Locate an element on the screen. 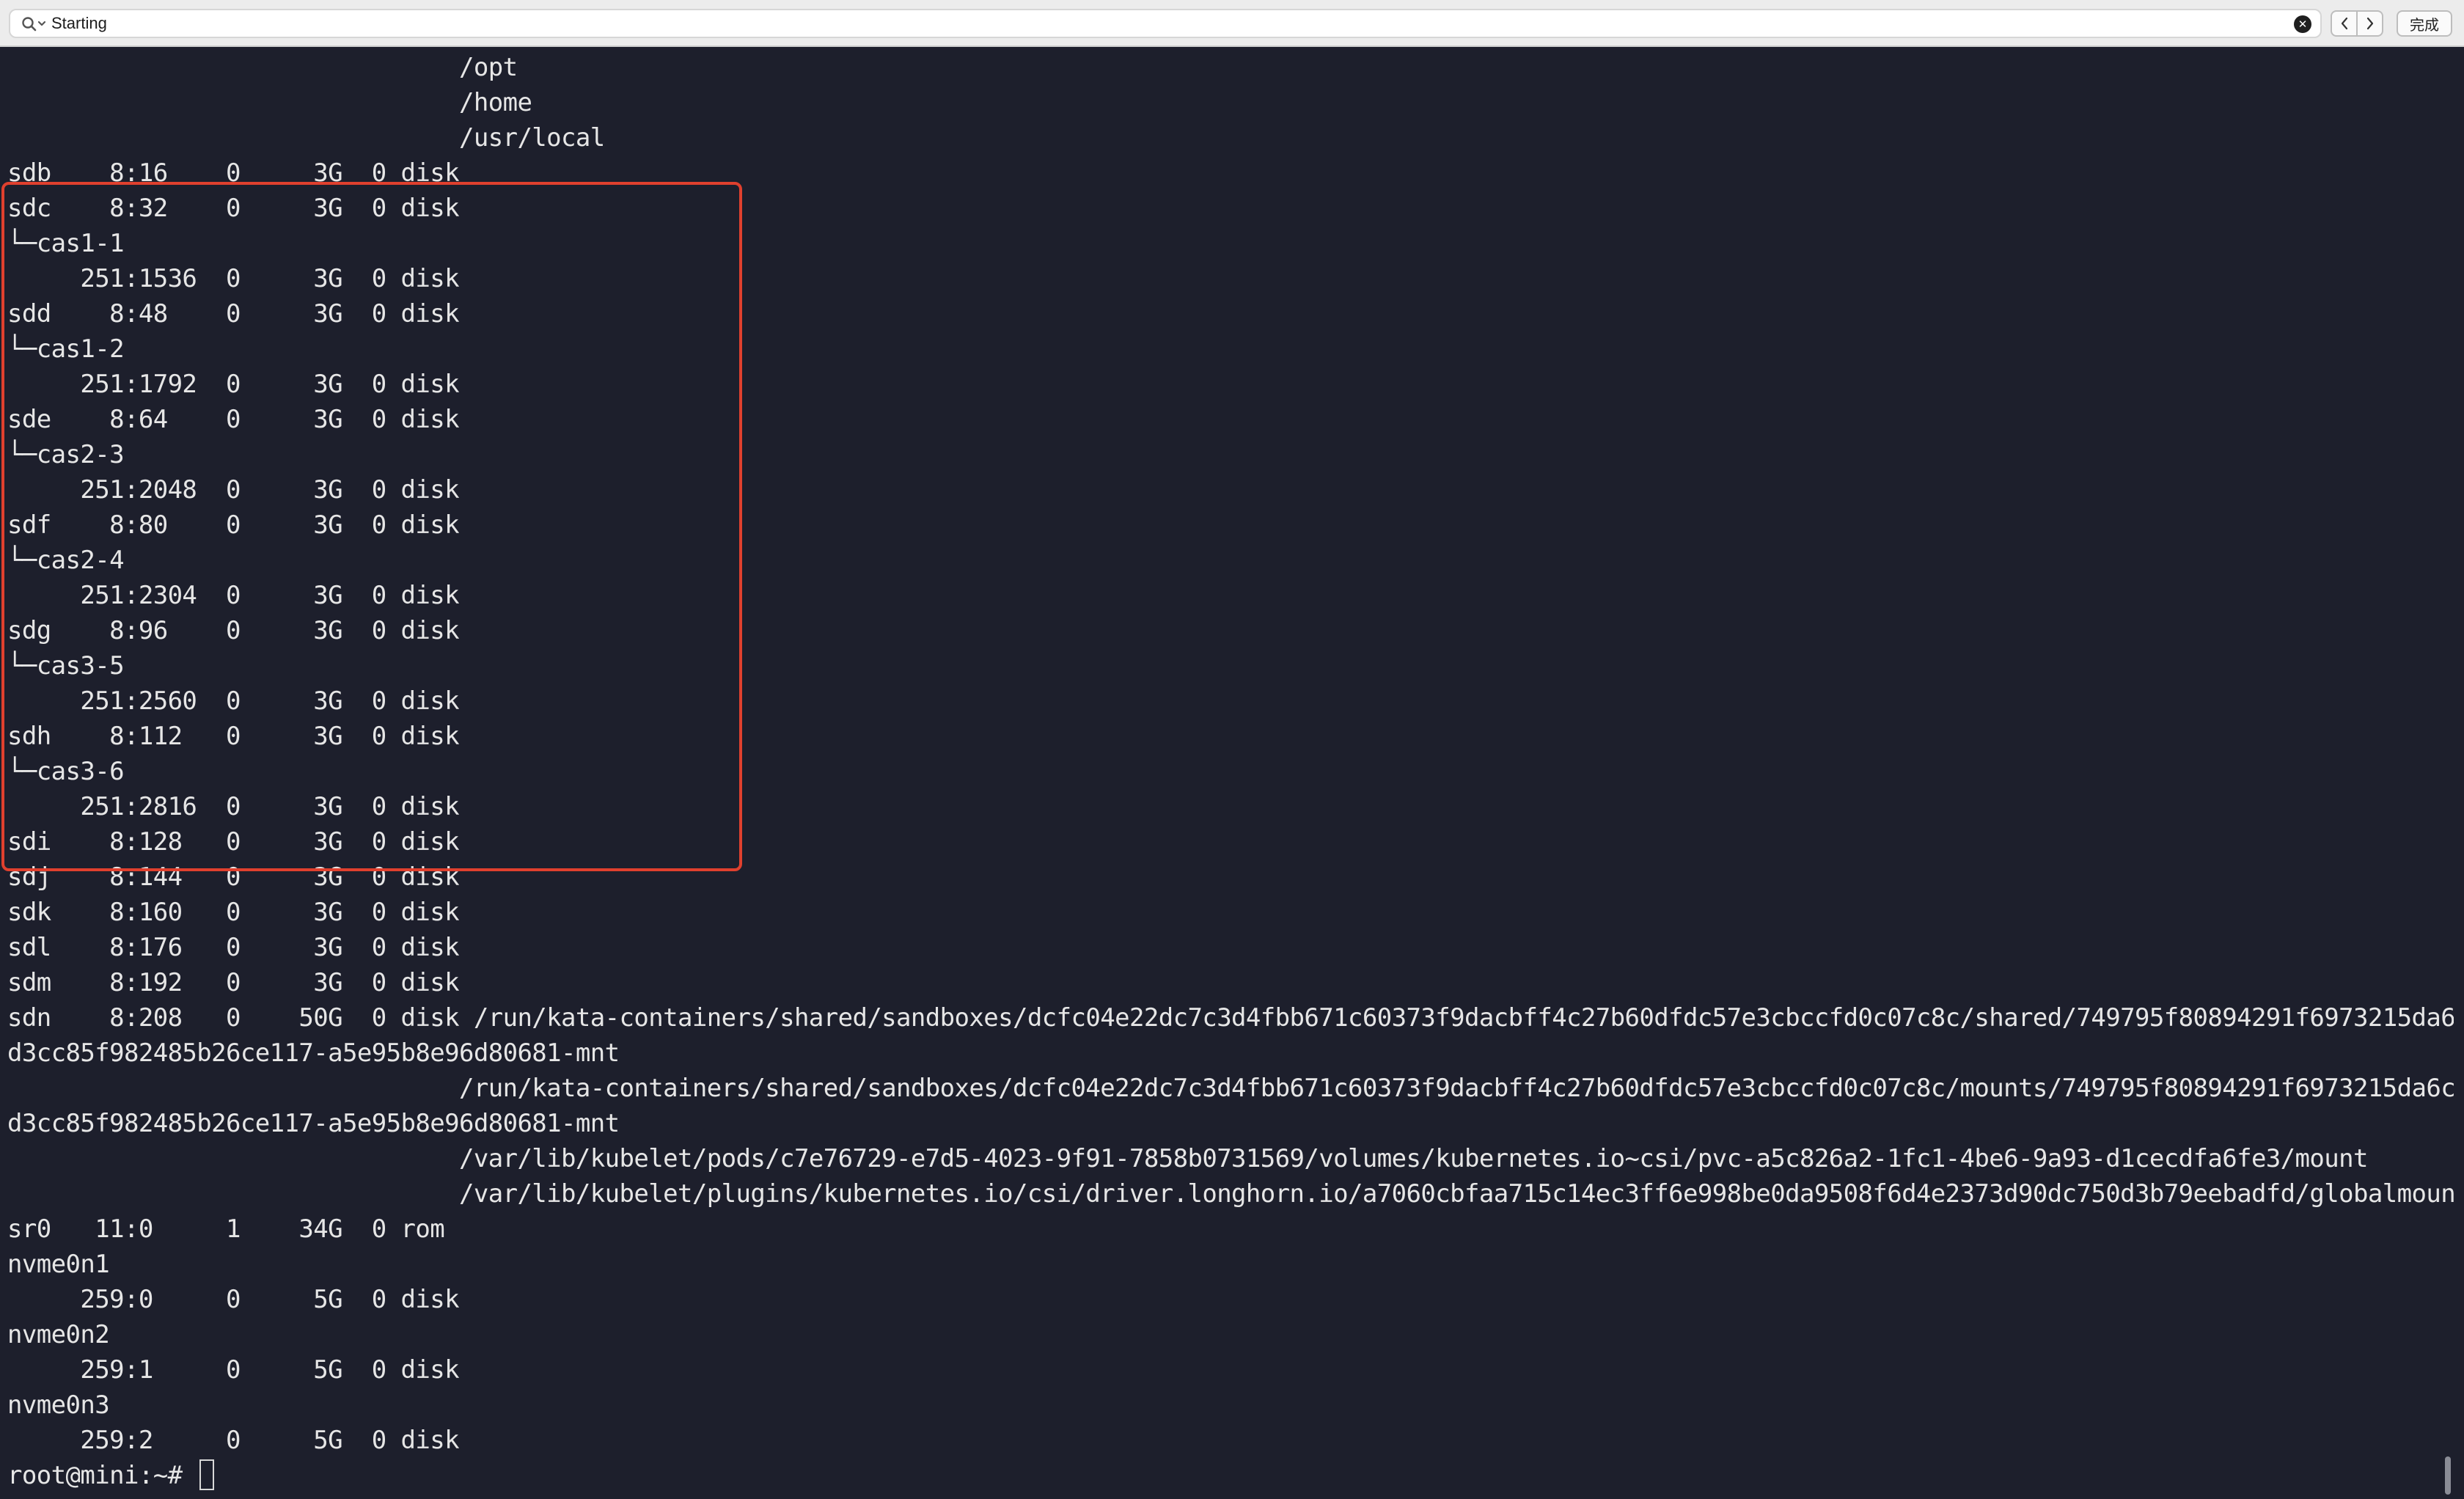 This screenshot has height=1499, width=2464. terminal-line: nvme0n1 is located at coordinates (58, 1264).